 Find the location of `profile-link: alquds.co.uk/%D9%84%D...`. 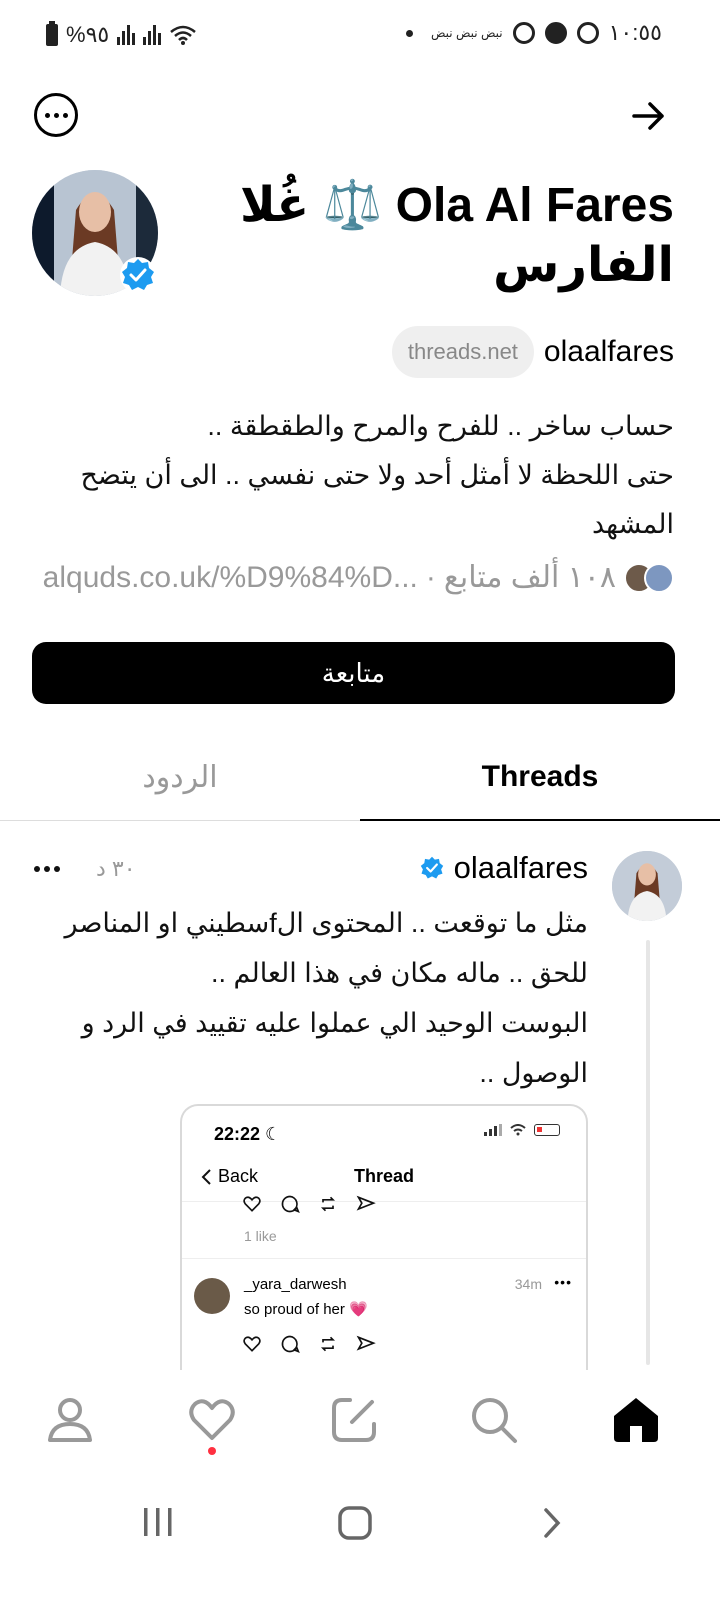

profile-link: alquds.co.uk/%D9%84%D... is located at coordinates (230, 578).